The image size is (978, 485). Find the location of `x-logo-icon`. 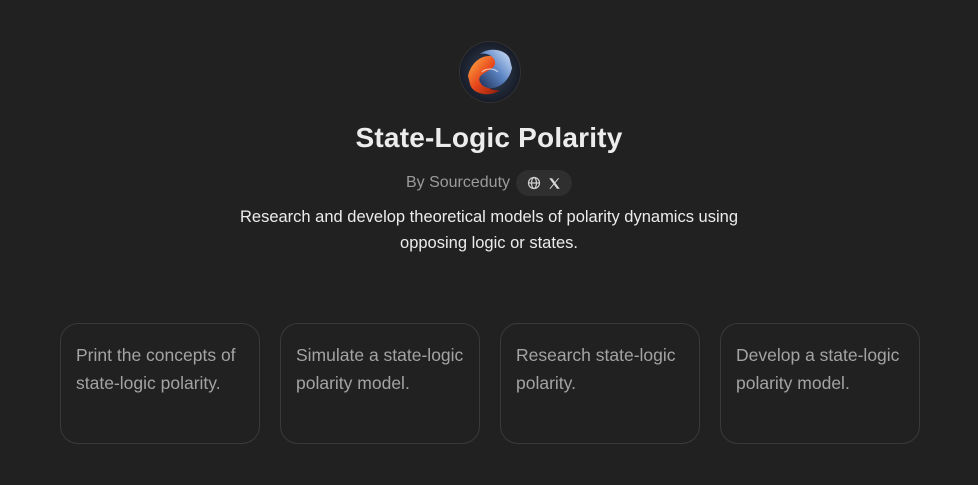

x-logo-icon is located at coordinates (554, 183).